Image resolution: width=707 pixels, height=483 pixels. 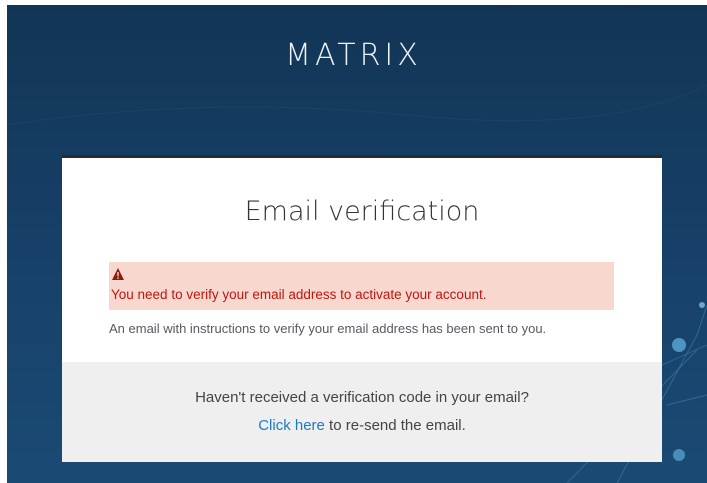 I want to click on resend-link: Click here, so click(x=291, y=425).